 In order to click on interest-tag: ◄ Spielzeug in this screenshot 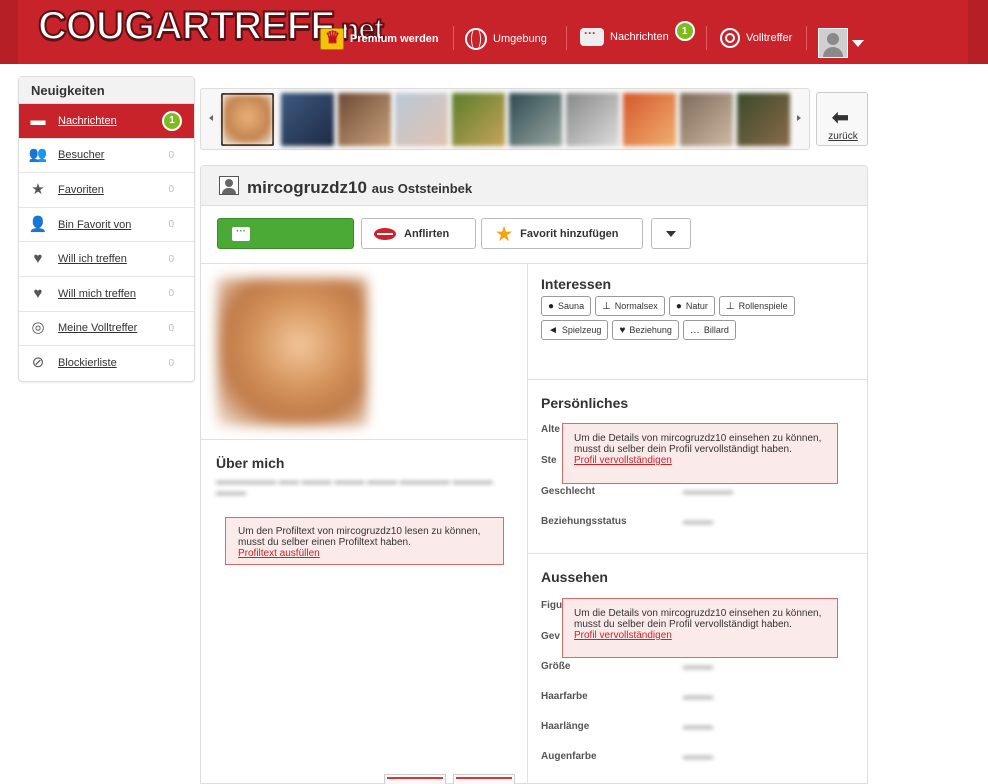, I will do `click(575, 330)`.